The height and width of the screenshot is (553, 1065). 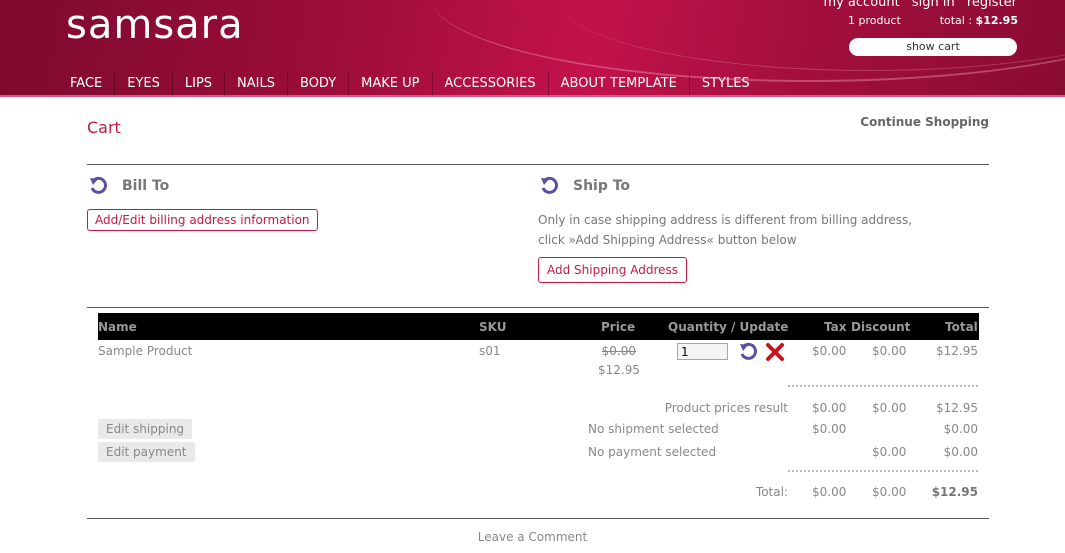 I want to click on col-header-price: Price, so click(x=618, y=327).